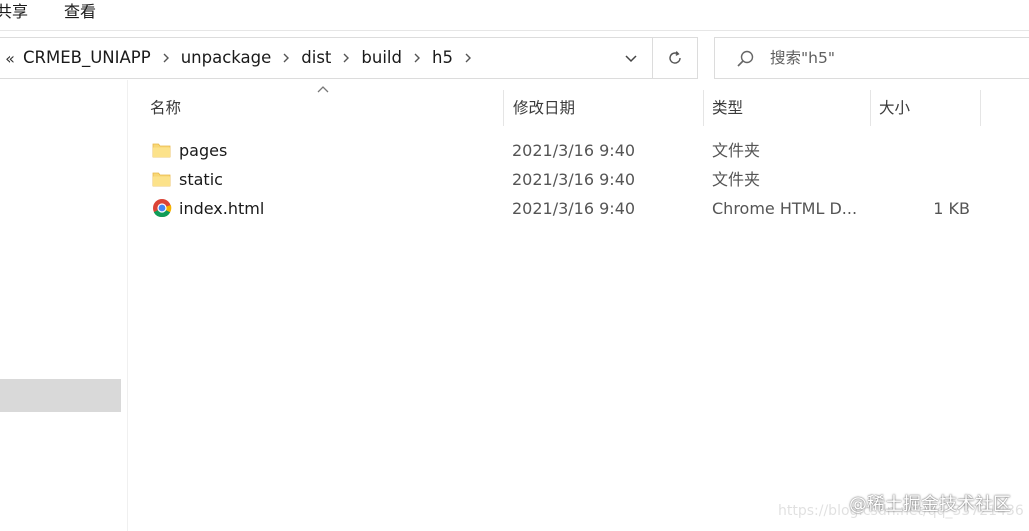  Describe the element at coordinates (381, 58) in the screenshot. I see `breadcrumb-item-build: build` at that location.